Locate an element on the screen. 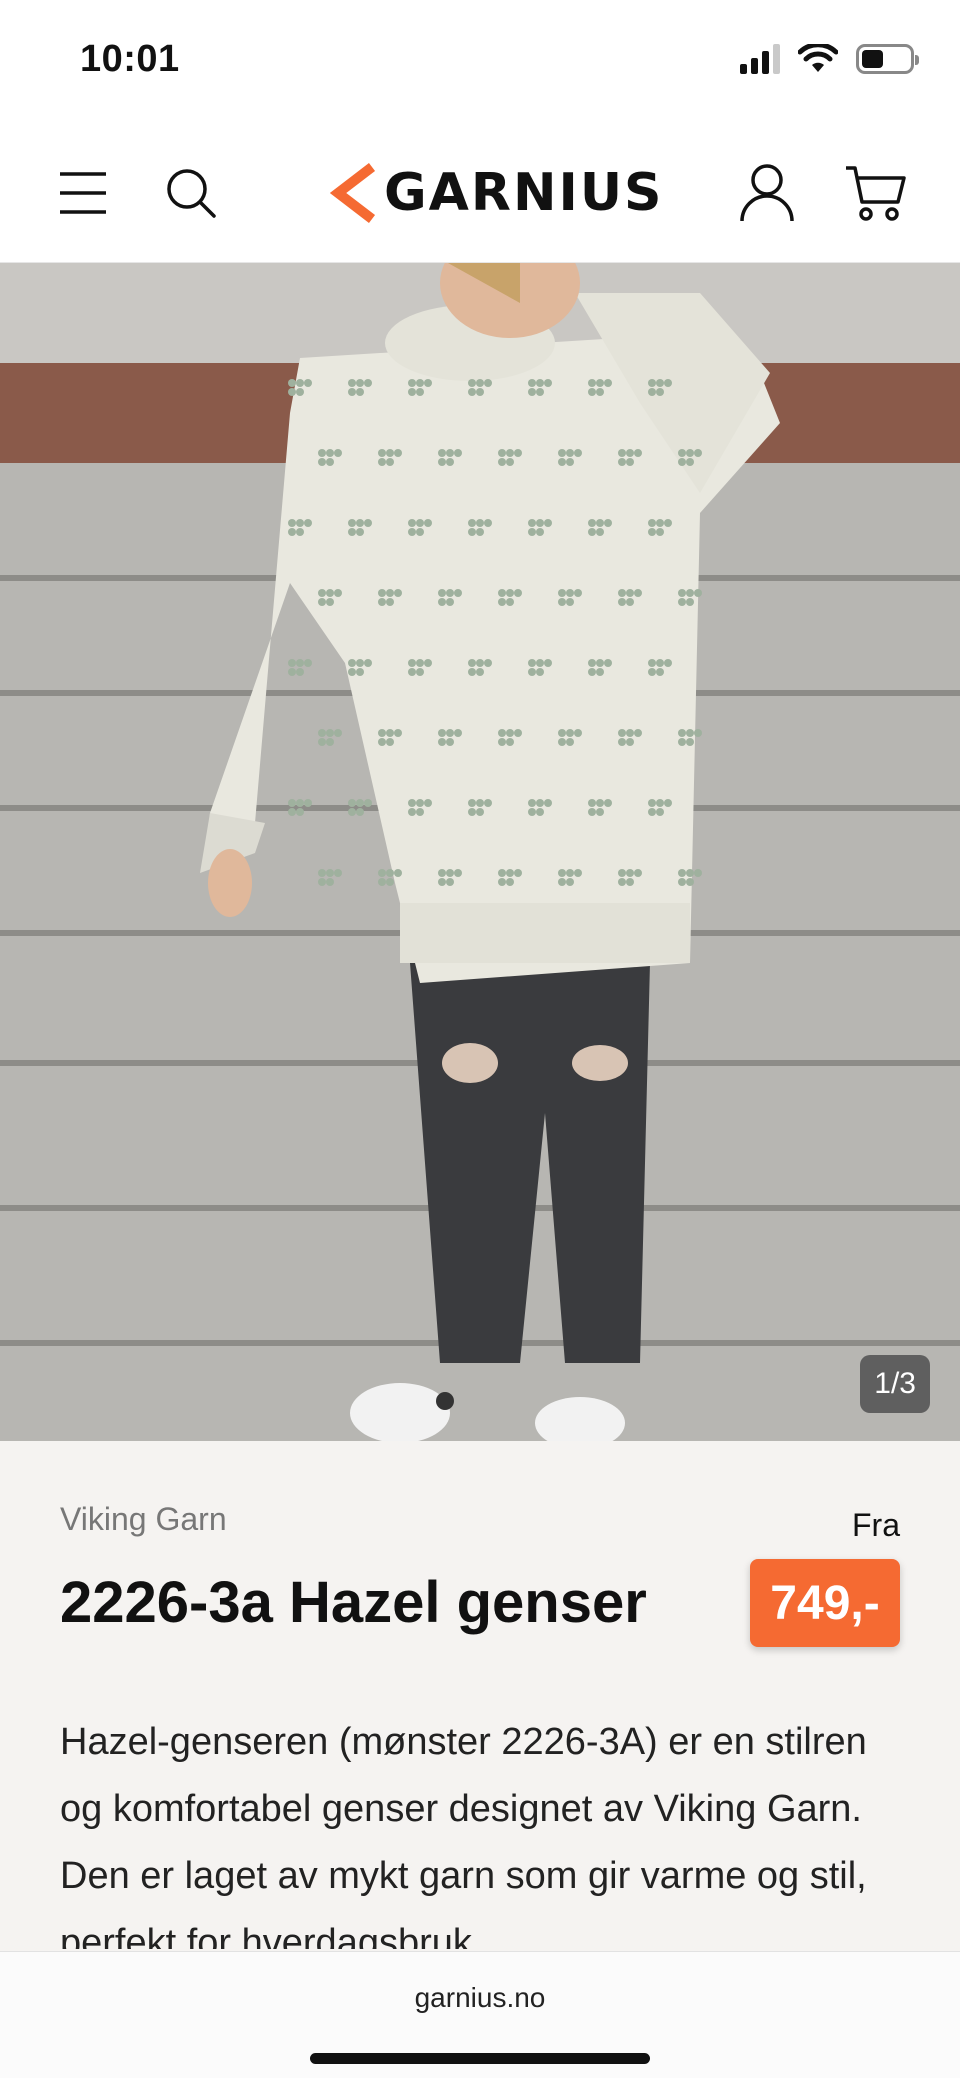 The width and height of the screenshot is (960, 2078). account-icon is located at coordinates (767, 193).